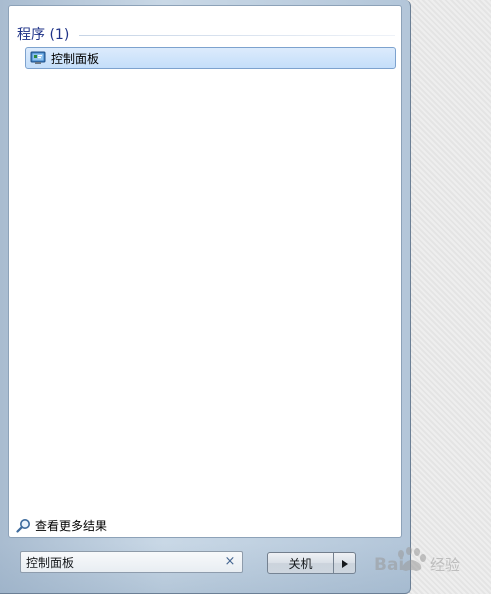 Image resolution: width=491 pixels, height=594 pixels. I want to click on programs-group-title: 程序 (1), so click(43, 35).